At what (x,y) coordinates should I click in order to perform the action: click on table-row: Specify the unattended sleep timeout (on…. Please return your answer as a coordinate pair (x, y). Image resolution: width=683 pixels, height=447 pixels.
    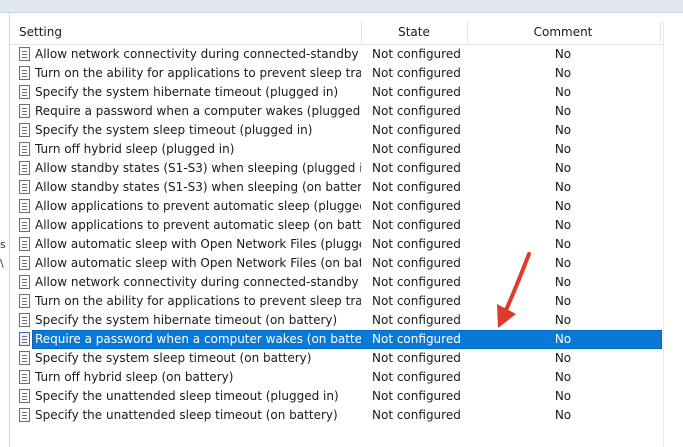
    Looking at the image, I should click on (336, 415).